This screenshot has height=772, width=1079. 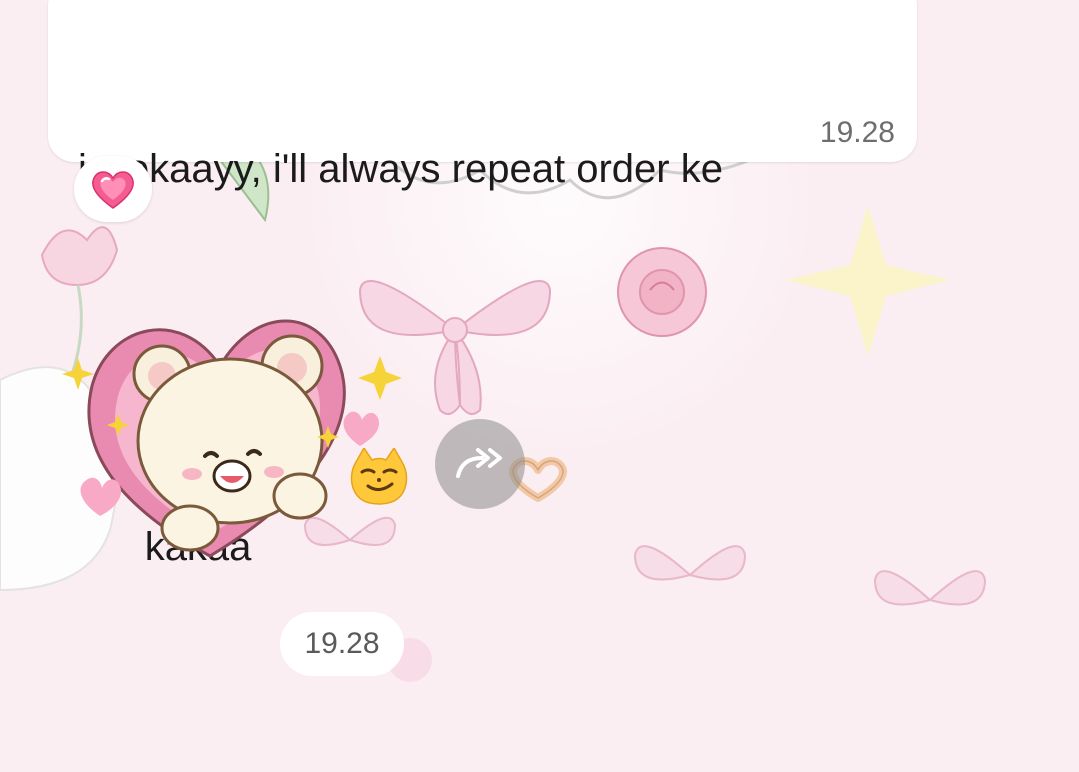 I want to click on forward-arrow-icon, so click(x=479, y=463).